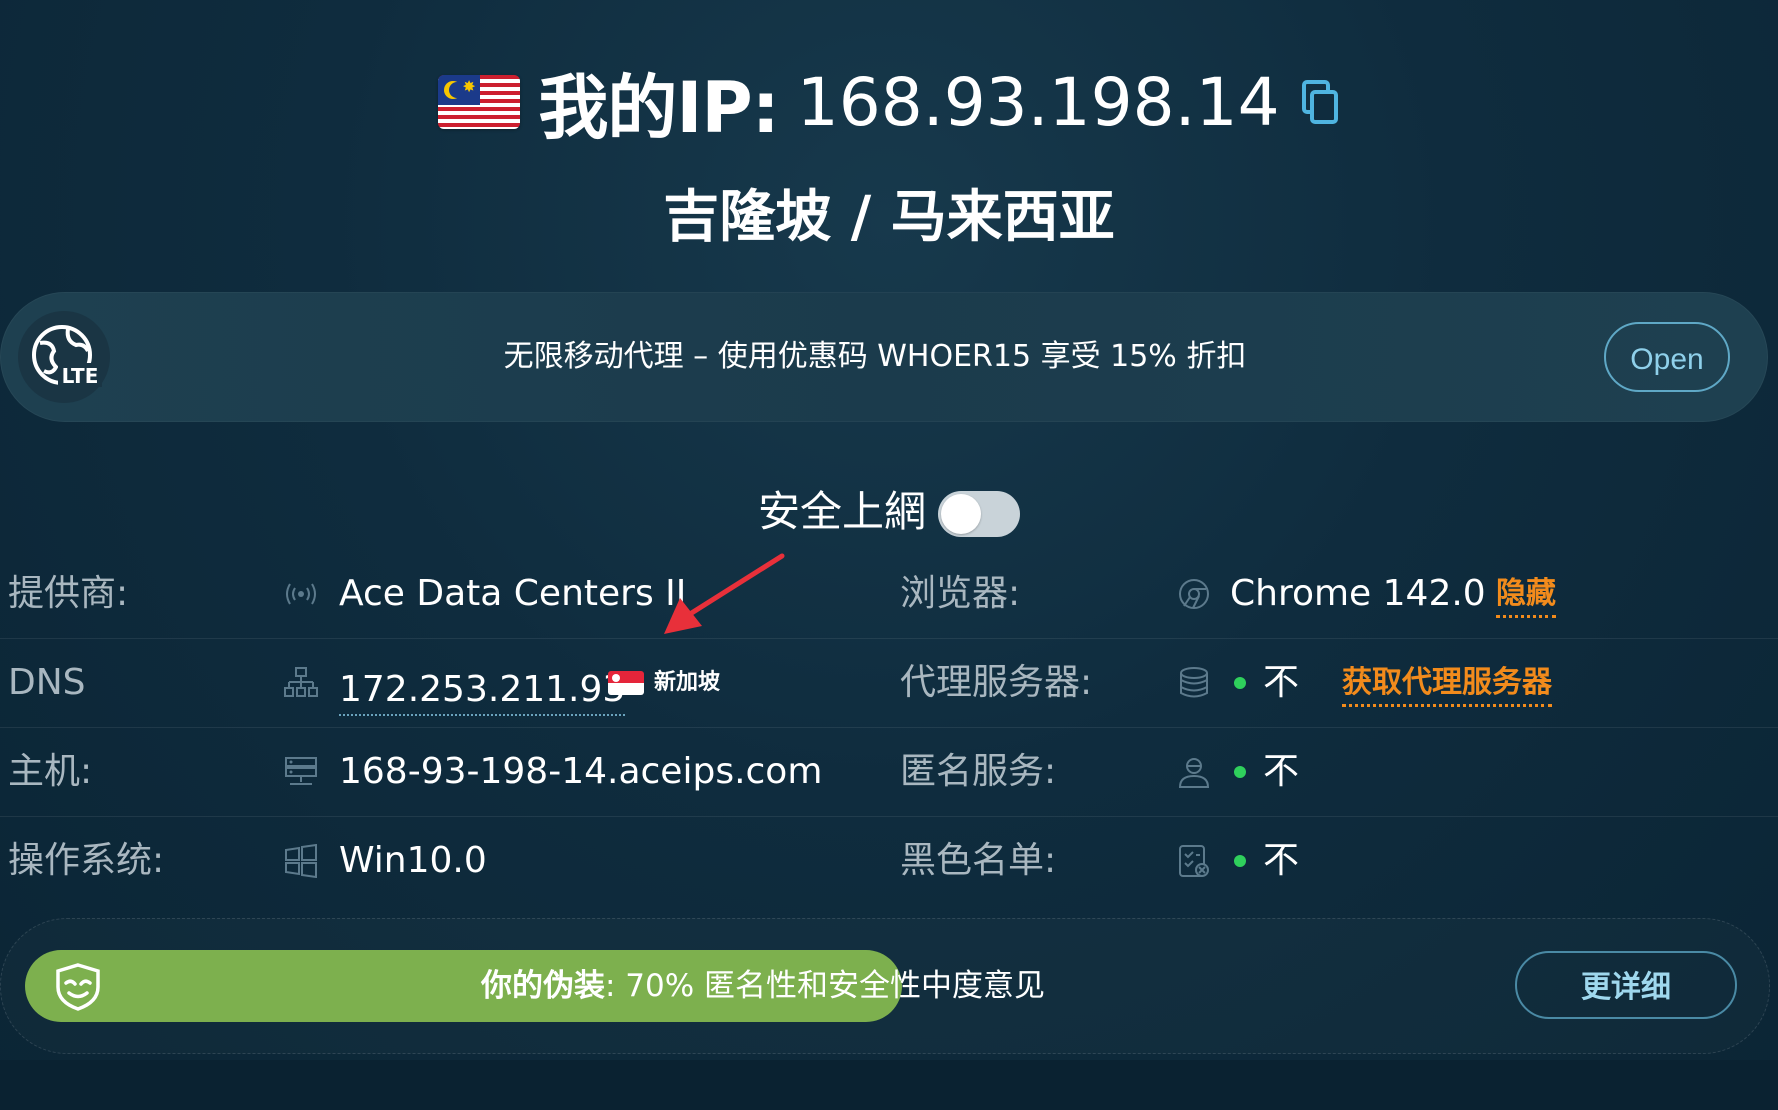 This screenshot has width=1778, height=1110. I want to click on anonymizer-label: 匿名服务:, so click(978, 771).